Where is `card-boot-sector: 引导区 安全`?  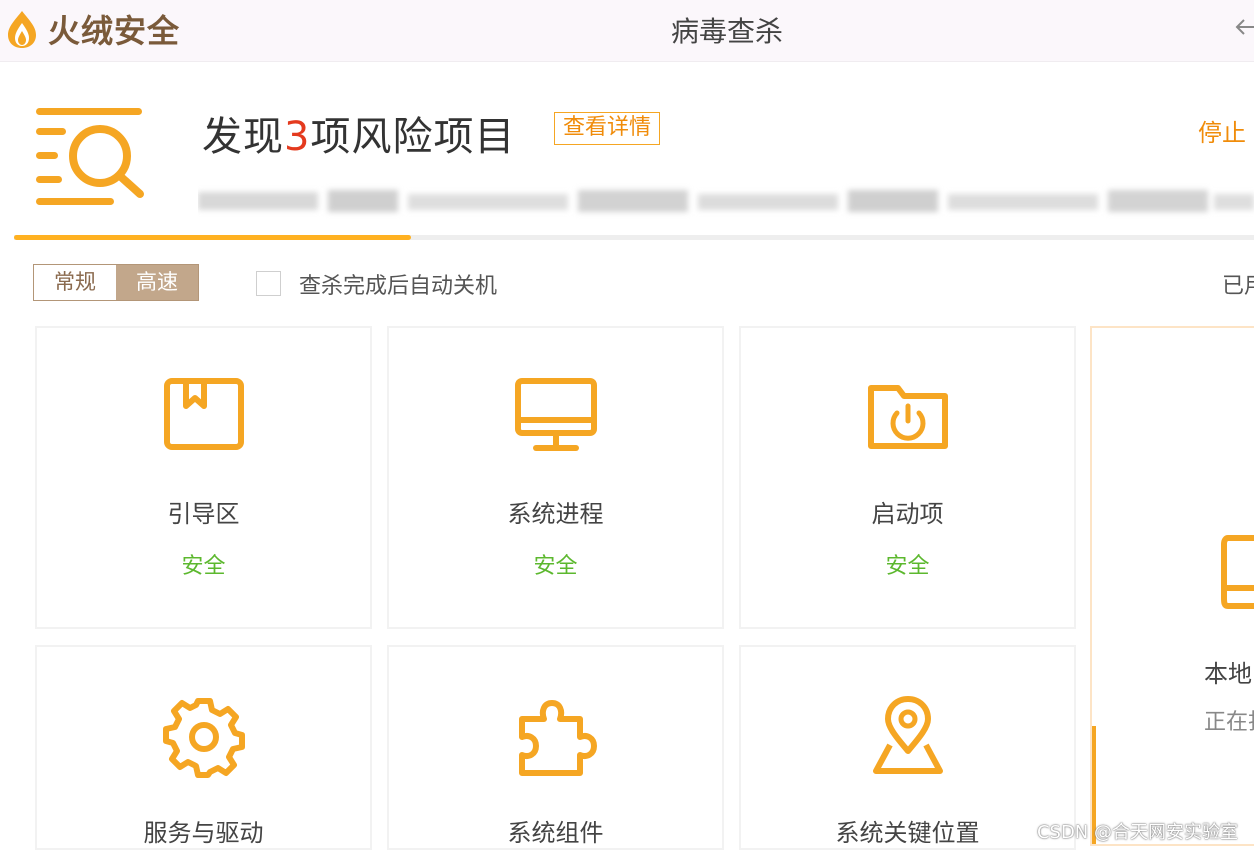 card-boot-sector: 引导区 安全 is located at coordinates (203, 477).